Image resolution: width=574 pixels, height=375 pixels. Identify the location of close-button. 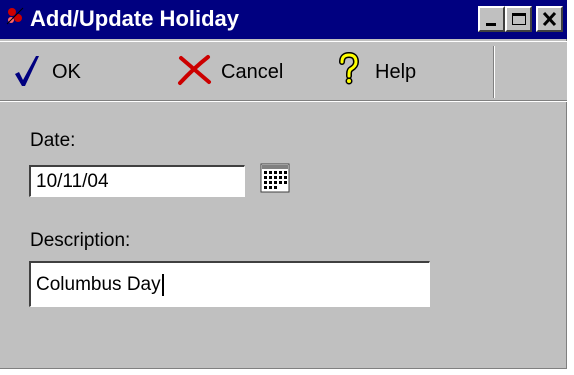
(549, 19).